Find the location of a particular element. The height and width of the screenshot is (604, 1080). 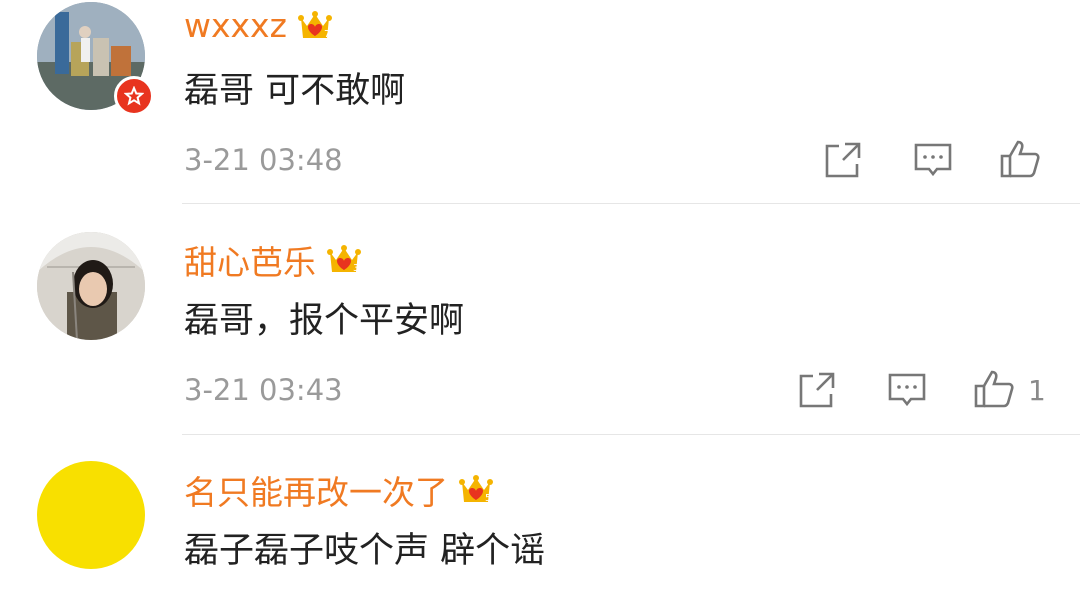

crown-vip-icon: 3 is located at coordinates (344, 260).